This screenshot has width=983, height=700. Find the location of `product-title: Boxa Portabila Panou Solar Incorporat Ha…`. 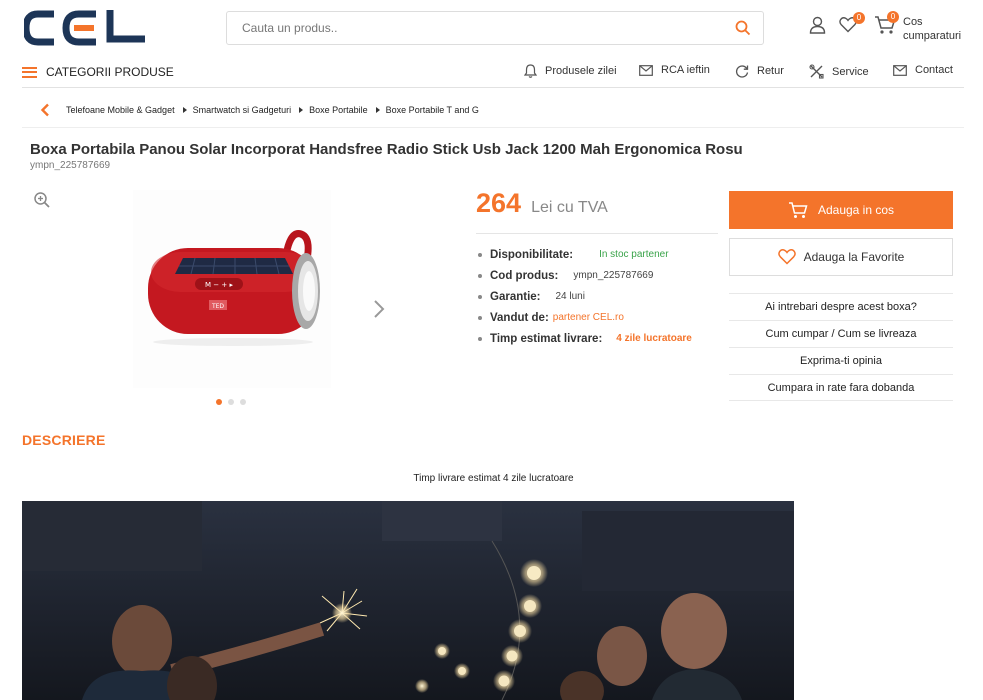

product-title: Boxa Portabila Panou Solar Incorporat Ha… is located at coordinates (386, 149).